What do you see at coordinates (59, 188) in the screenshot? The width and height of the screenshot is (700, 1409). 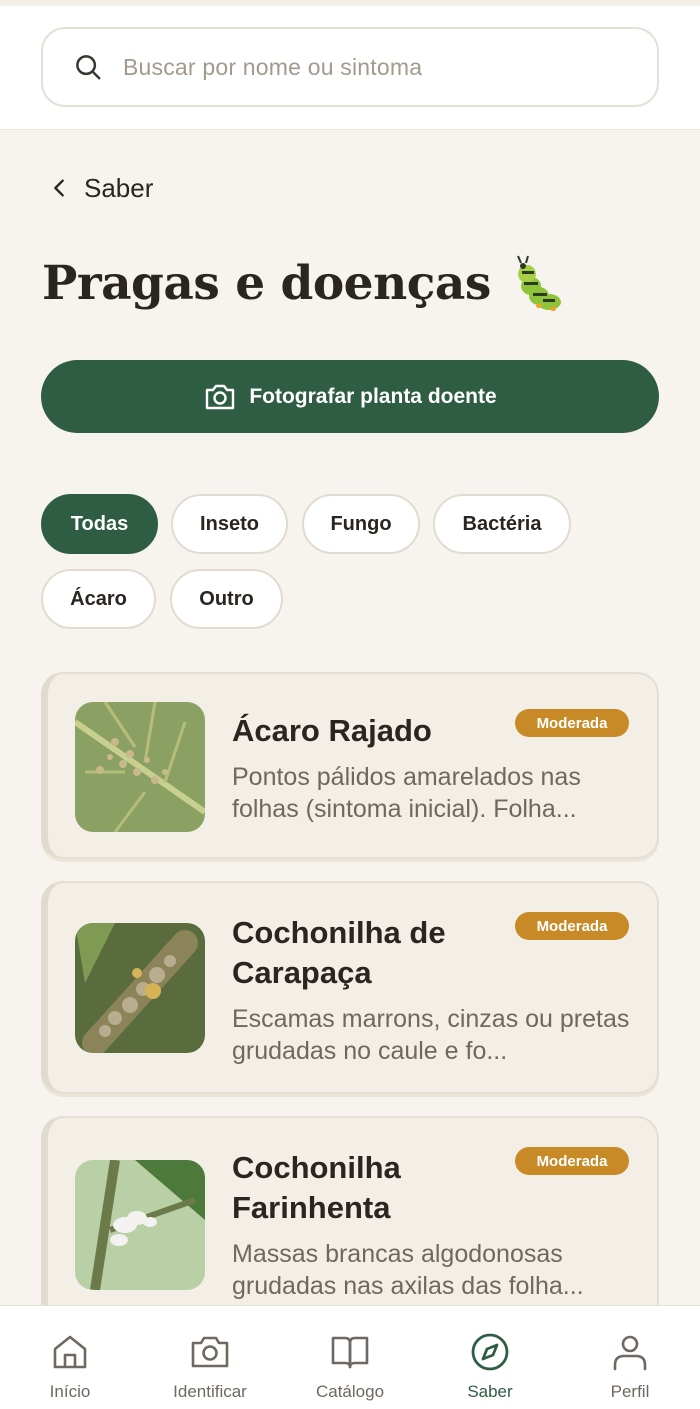 I see `chevron-left-icon` at bounding box center [59, 188].